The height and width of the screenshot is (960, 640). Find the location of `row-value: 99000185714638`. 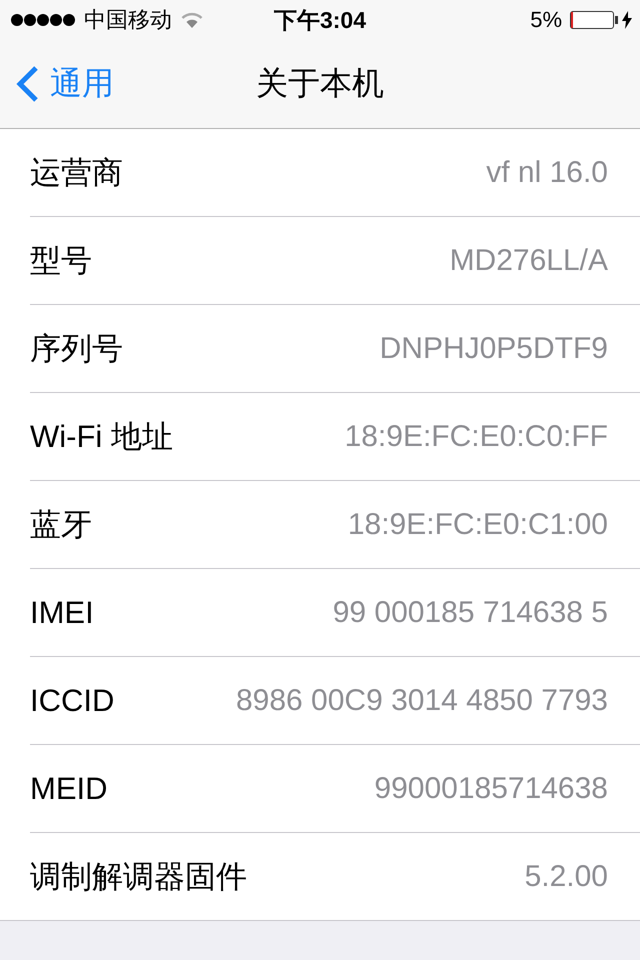

row-value: 99000185714638 is located at coordinates (491, 789).